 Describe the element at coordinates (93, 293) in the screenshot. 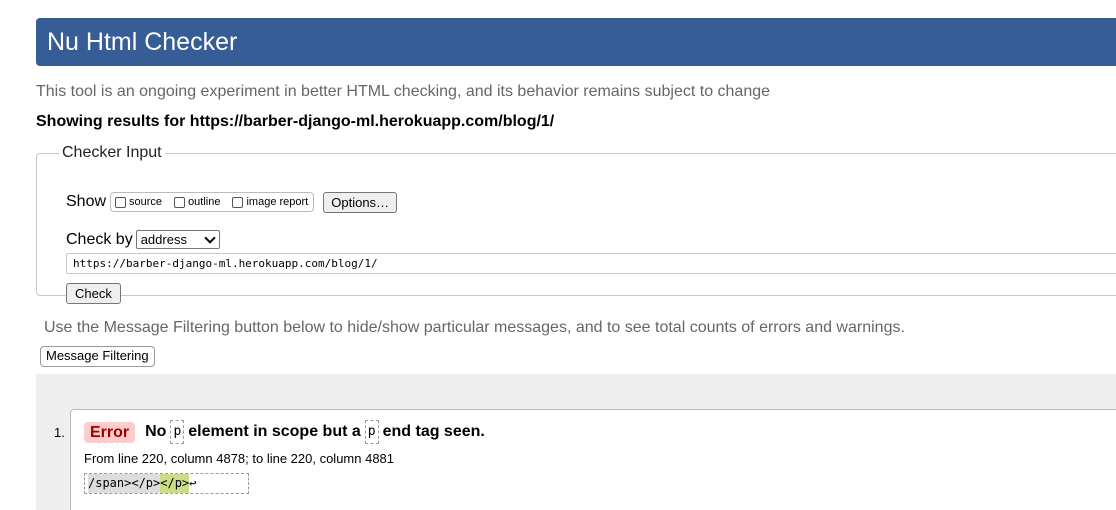

I see `check-button: Check` at that location.